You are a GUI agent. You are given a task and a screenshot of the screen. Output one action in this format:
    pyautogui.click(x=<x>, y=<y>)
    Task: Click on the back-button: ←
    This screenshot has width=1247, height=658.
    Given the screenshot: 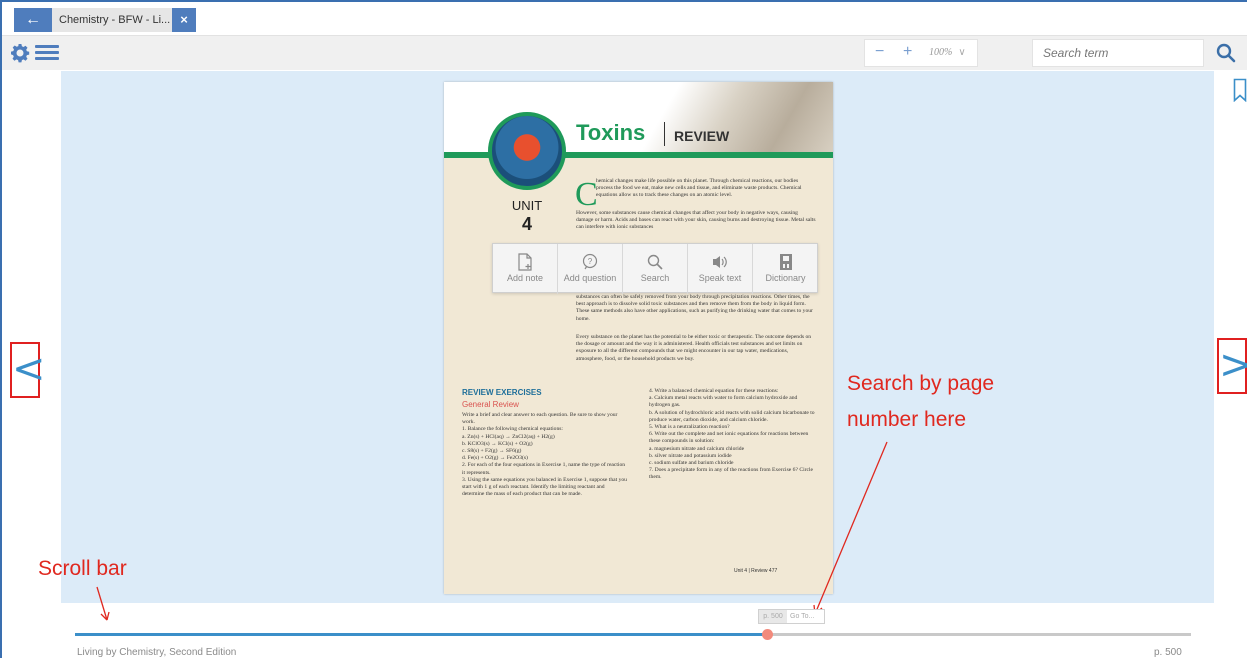 What is the action you would take?
    pyautogui.click(x=33, y=20)
    